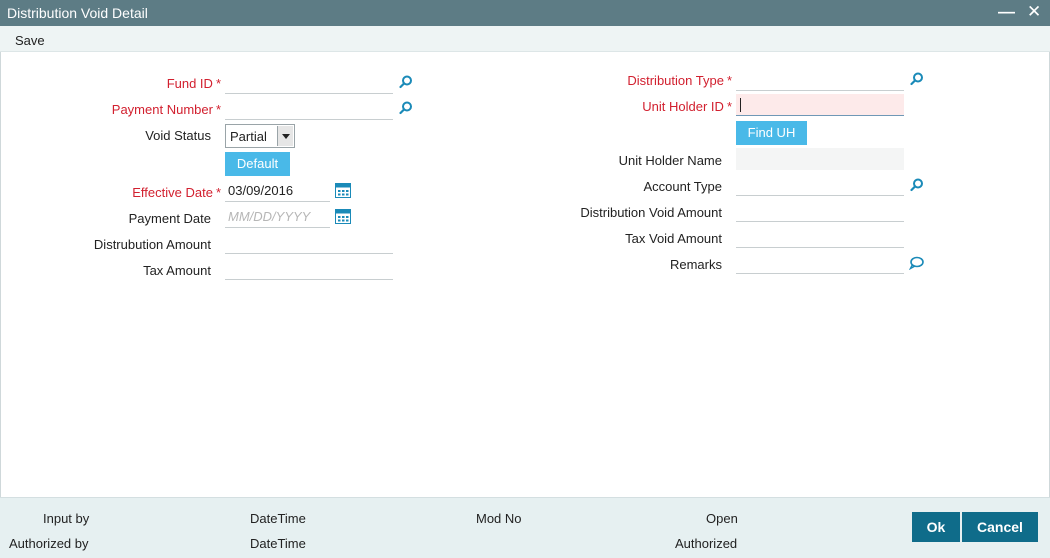 The image size is (1050, 558). What do you see at coordinates (166, 109) in the screenshot?
I see `payment-number-label: Payment Number *` at bounding box center [166, 109].